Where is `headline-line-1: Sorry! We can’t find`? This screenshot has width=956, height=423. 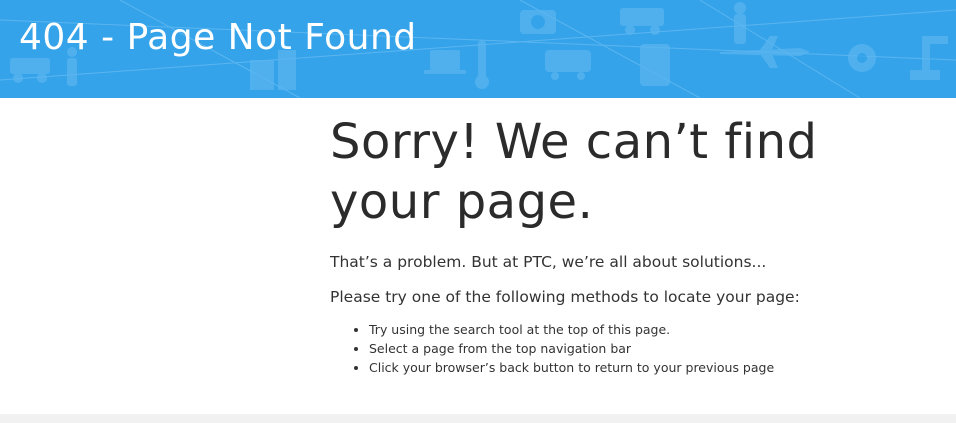
headline-line-1: Sorry! We can’t find is located at coordinates (574, 142).